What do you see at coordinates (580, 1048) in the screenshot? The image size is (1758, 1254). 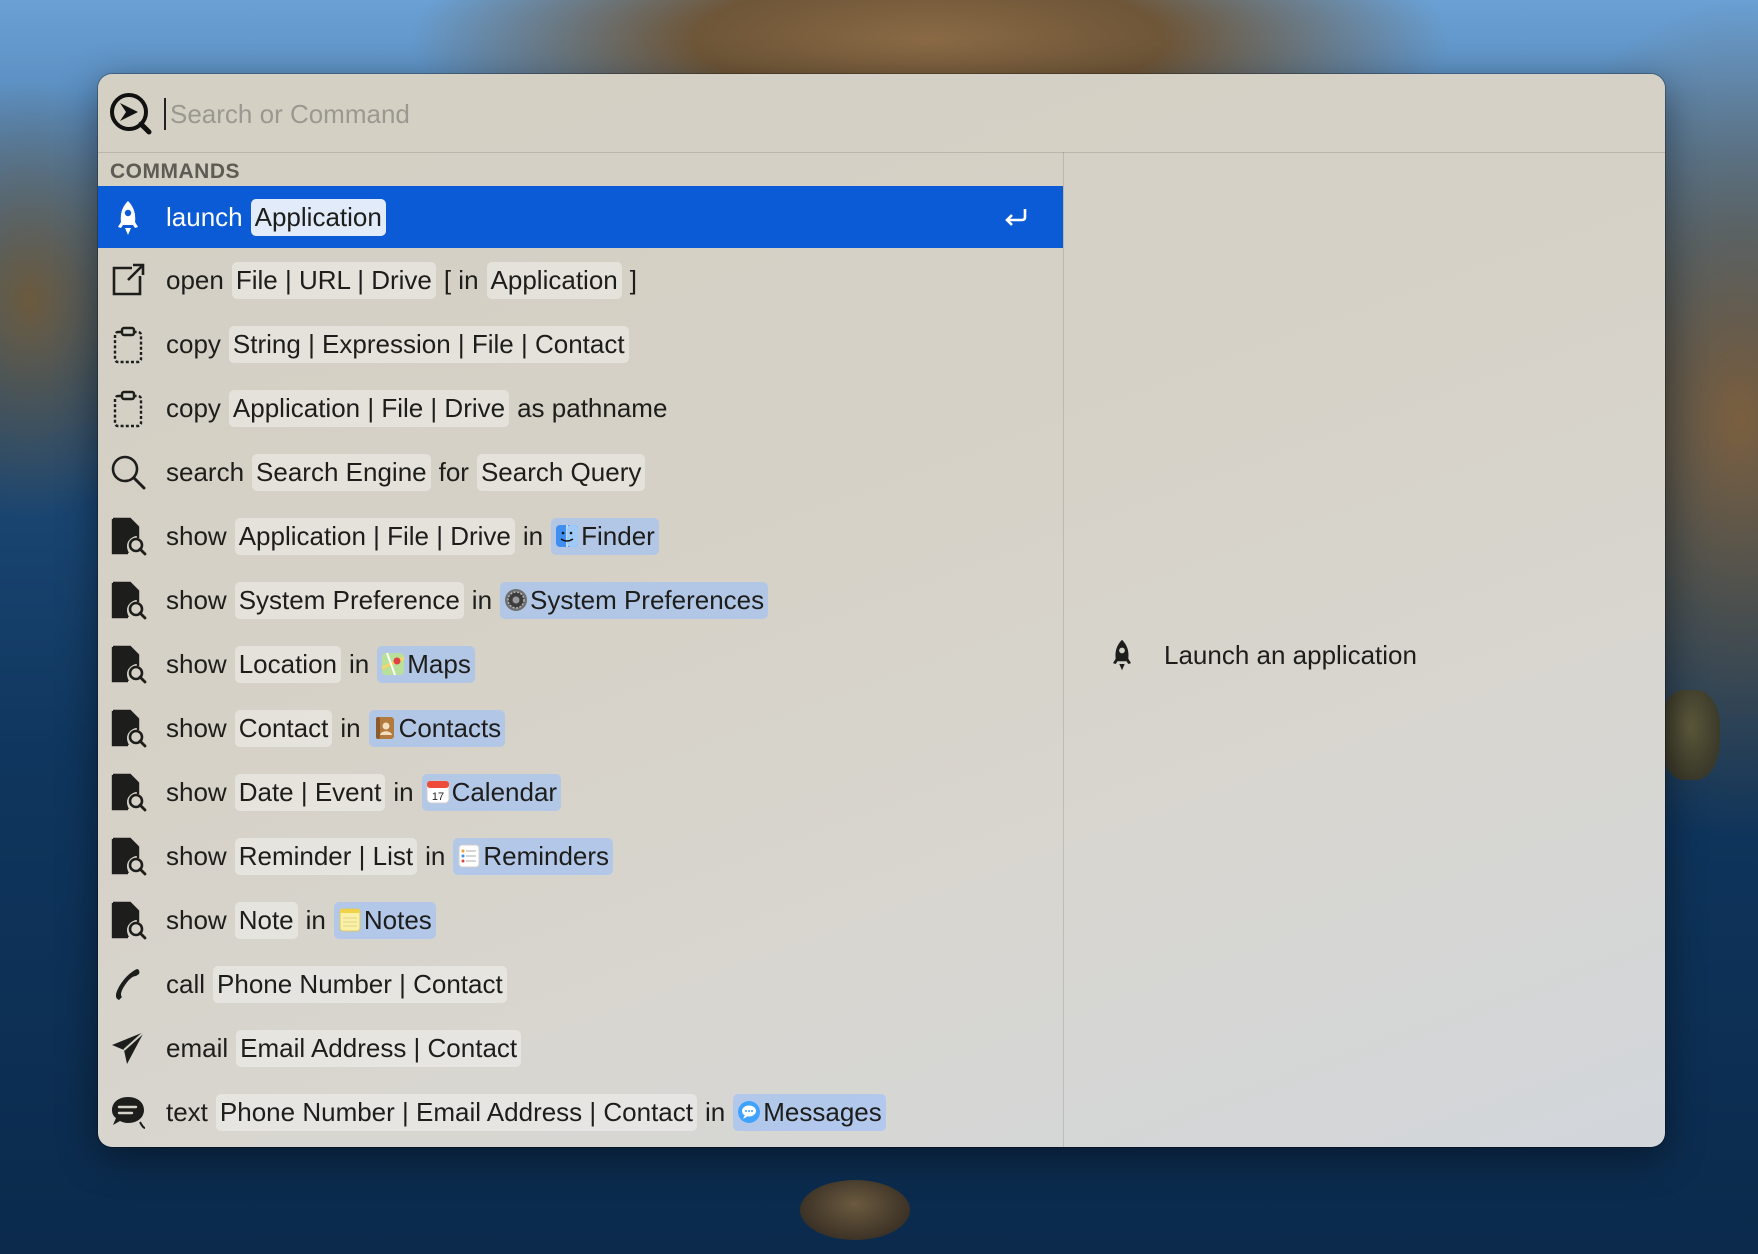 I see `command-row-email: email Email Address | Contact` at bounding box center [580, 1048].